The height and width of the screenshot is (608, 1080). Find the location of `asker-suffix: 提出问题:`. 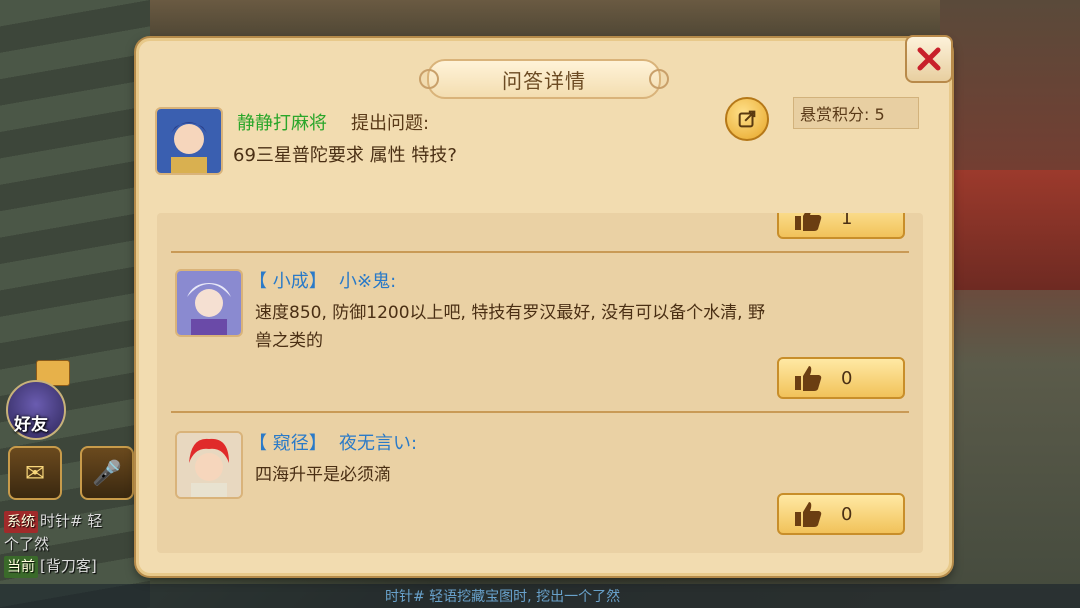

asker-suffix: 提出问题: is located at coordinates (390, 123).